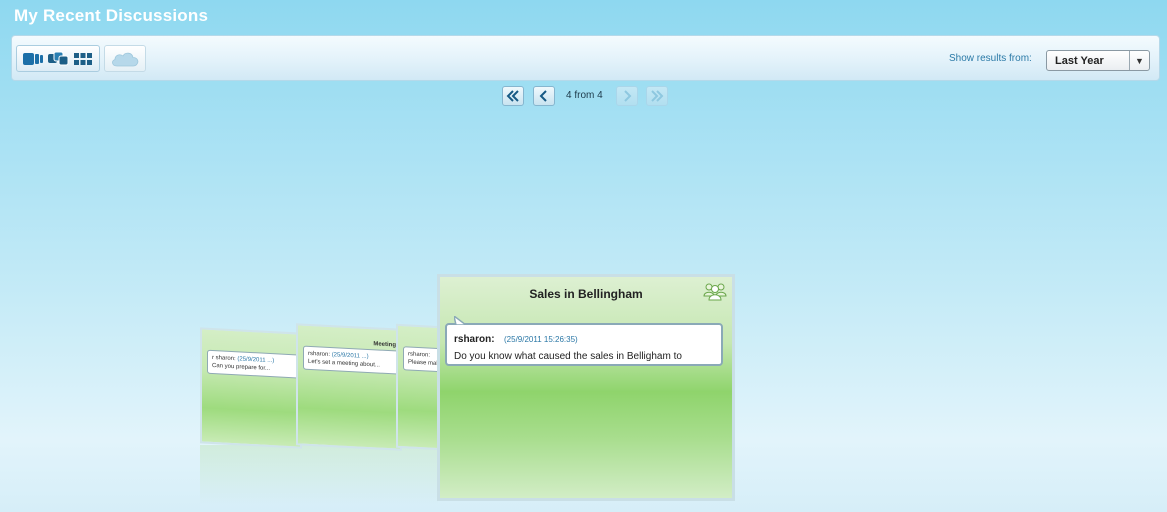 The width and height of the screenshot is (1167, 512). I want to click on page-title: My Recent Discussions, so click(111, 15).